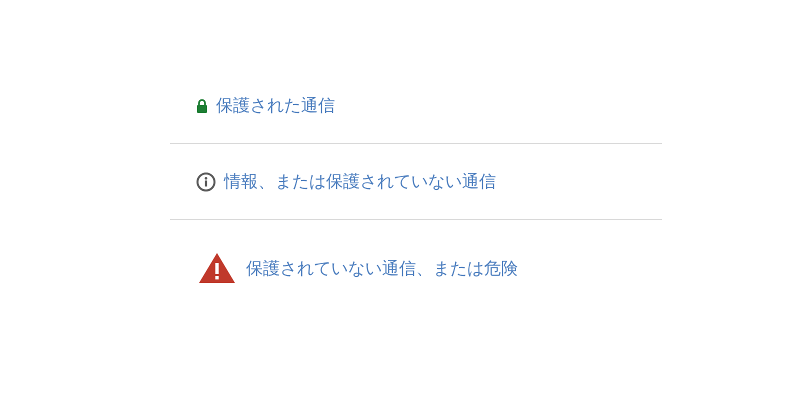  I want to click on status-label: 保護されていない通信、または危険, so click(382, 269).